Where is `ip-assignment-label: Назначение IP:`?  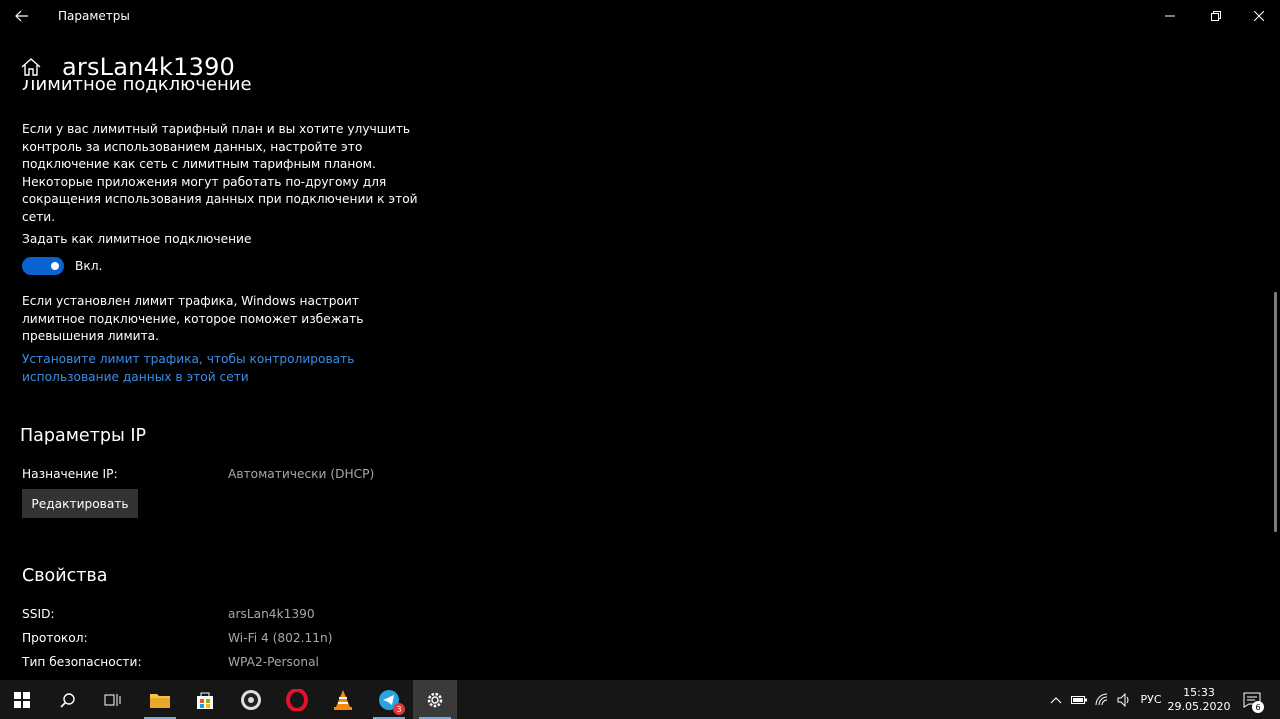 ip-assignment-label: Назначение IP: is located at coordinates (70, 474).